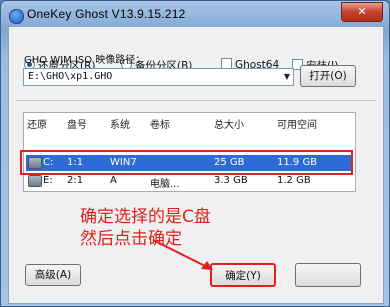 The image size is (390, 307). I want to click on selection-highlight-box, so click(186, 162).